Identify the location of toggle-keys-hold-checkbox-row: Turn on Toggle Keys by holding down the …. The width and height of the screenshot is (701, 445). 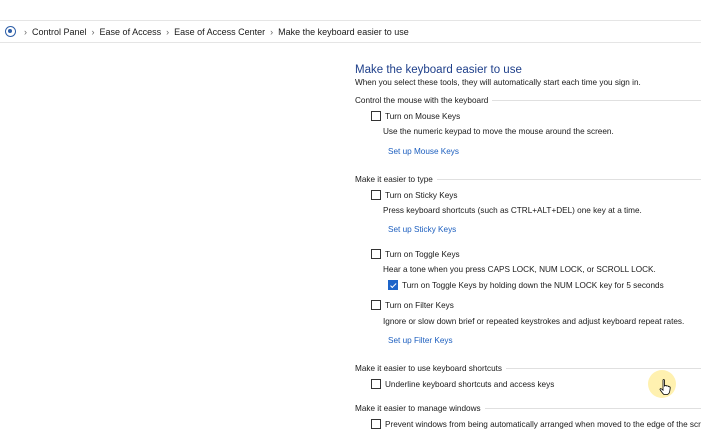
(526, 285).